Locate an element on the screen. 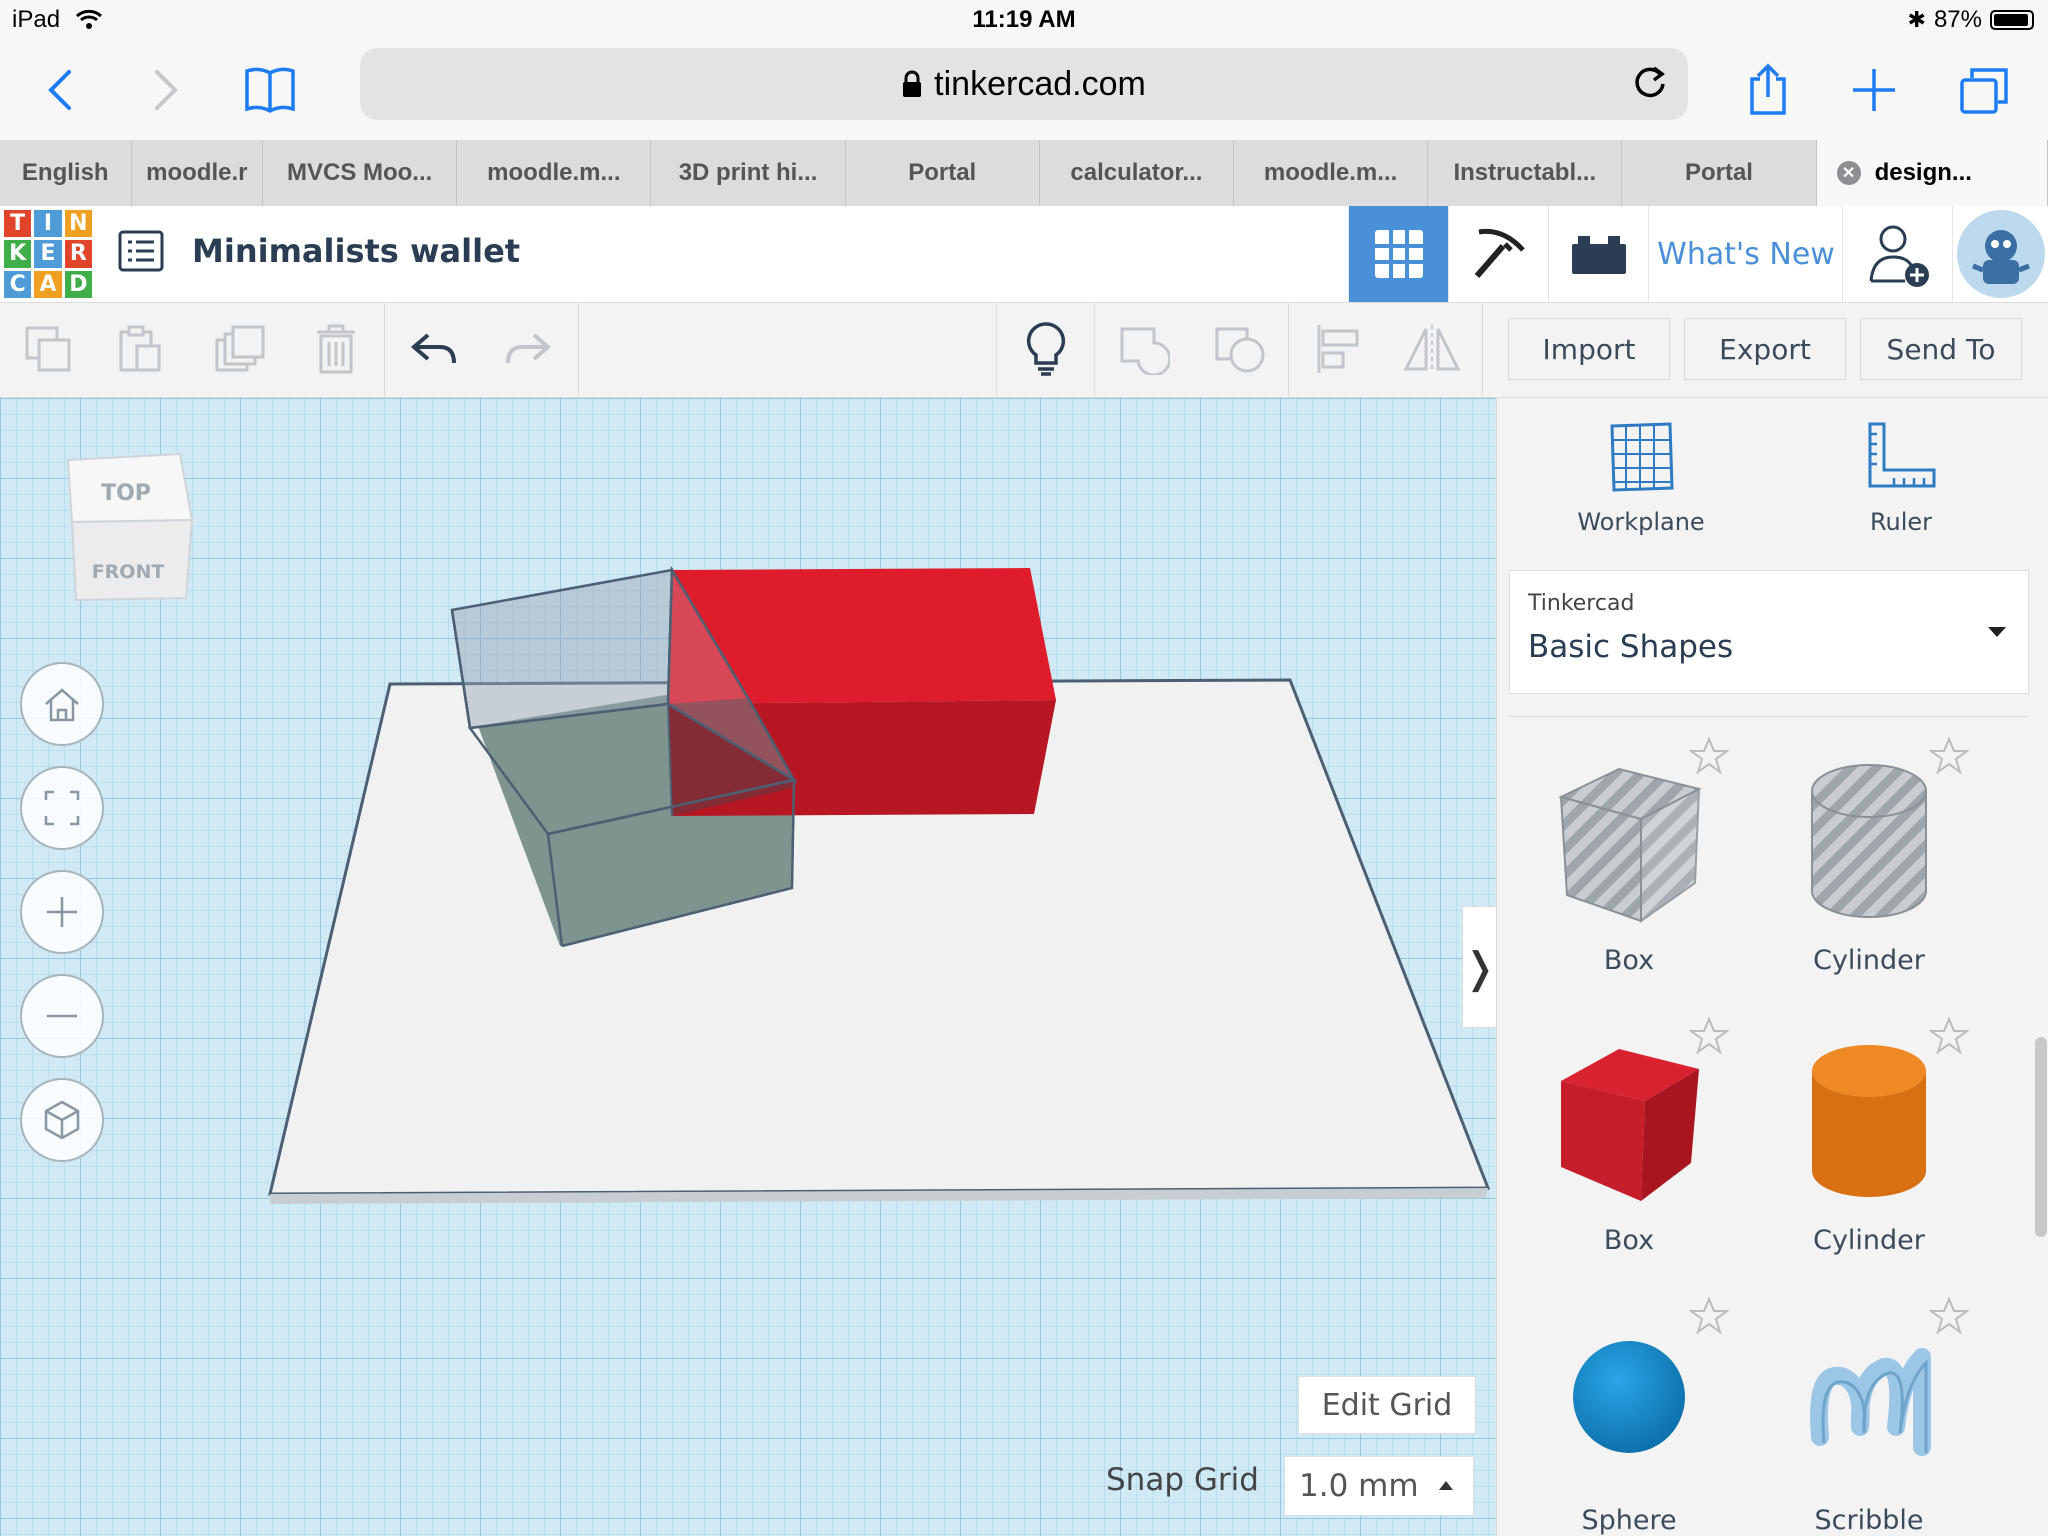 The width and height of the screenshot is (2048, 1536). edit-toolbar: Import Export Send To is located at coordinates (1024, 350).